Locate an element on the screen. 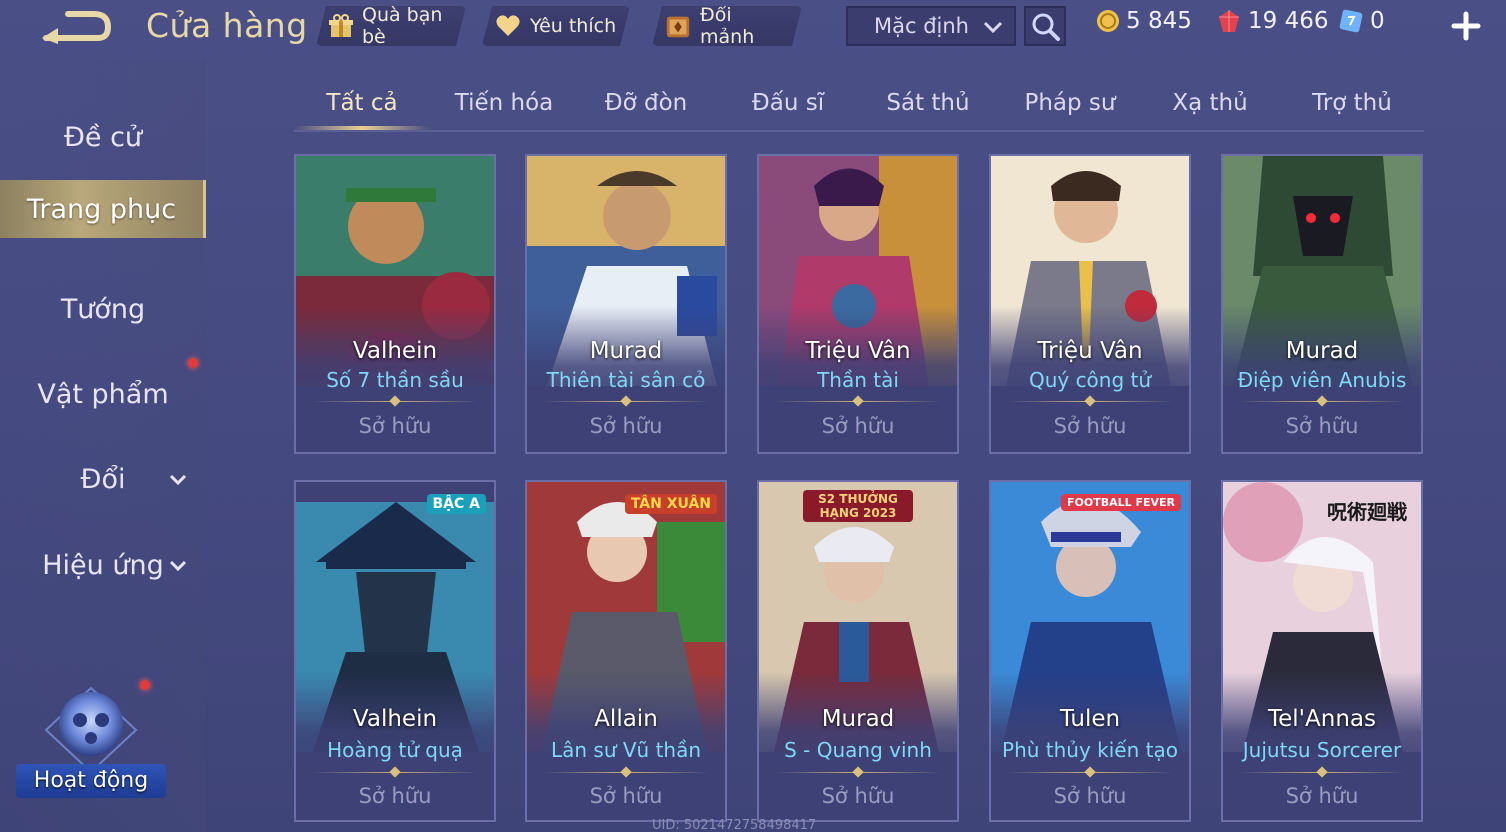 The image size is (1506, 832). season-badge: S2 THƯỞNG HẠNG 2023 is located at coordinates (858, 506).